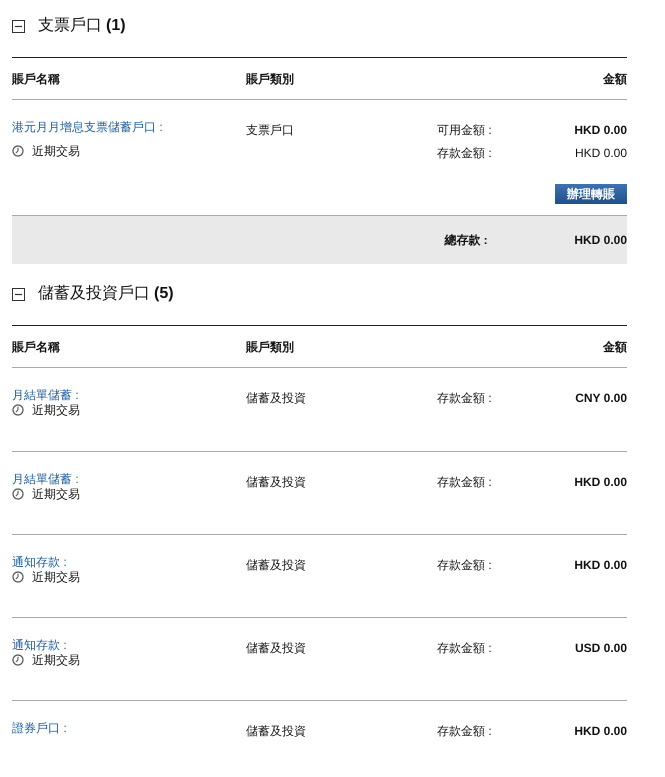 This screenshot has height=777, width=665. Describe the element at coordinates (601, 398) in the screenshot. I see `amount-value: CNY 0.00` at that location.